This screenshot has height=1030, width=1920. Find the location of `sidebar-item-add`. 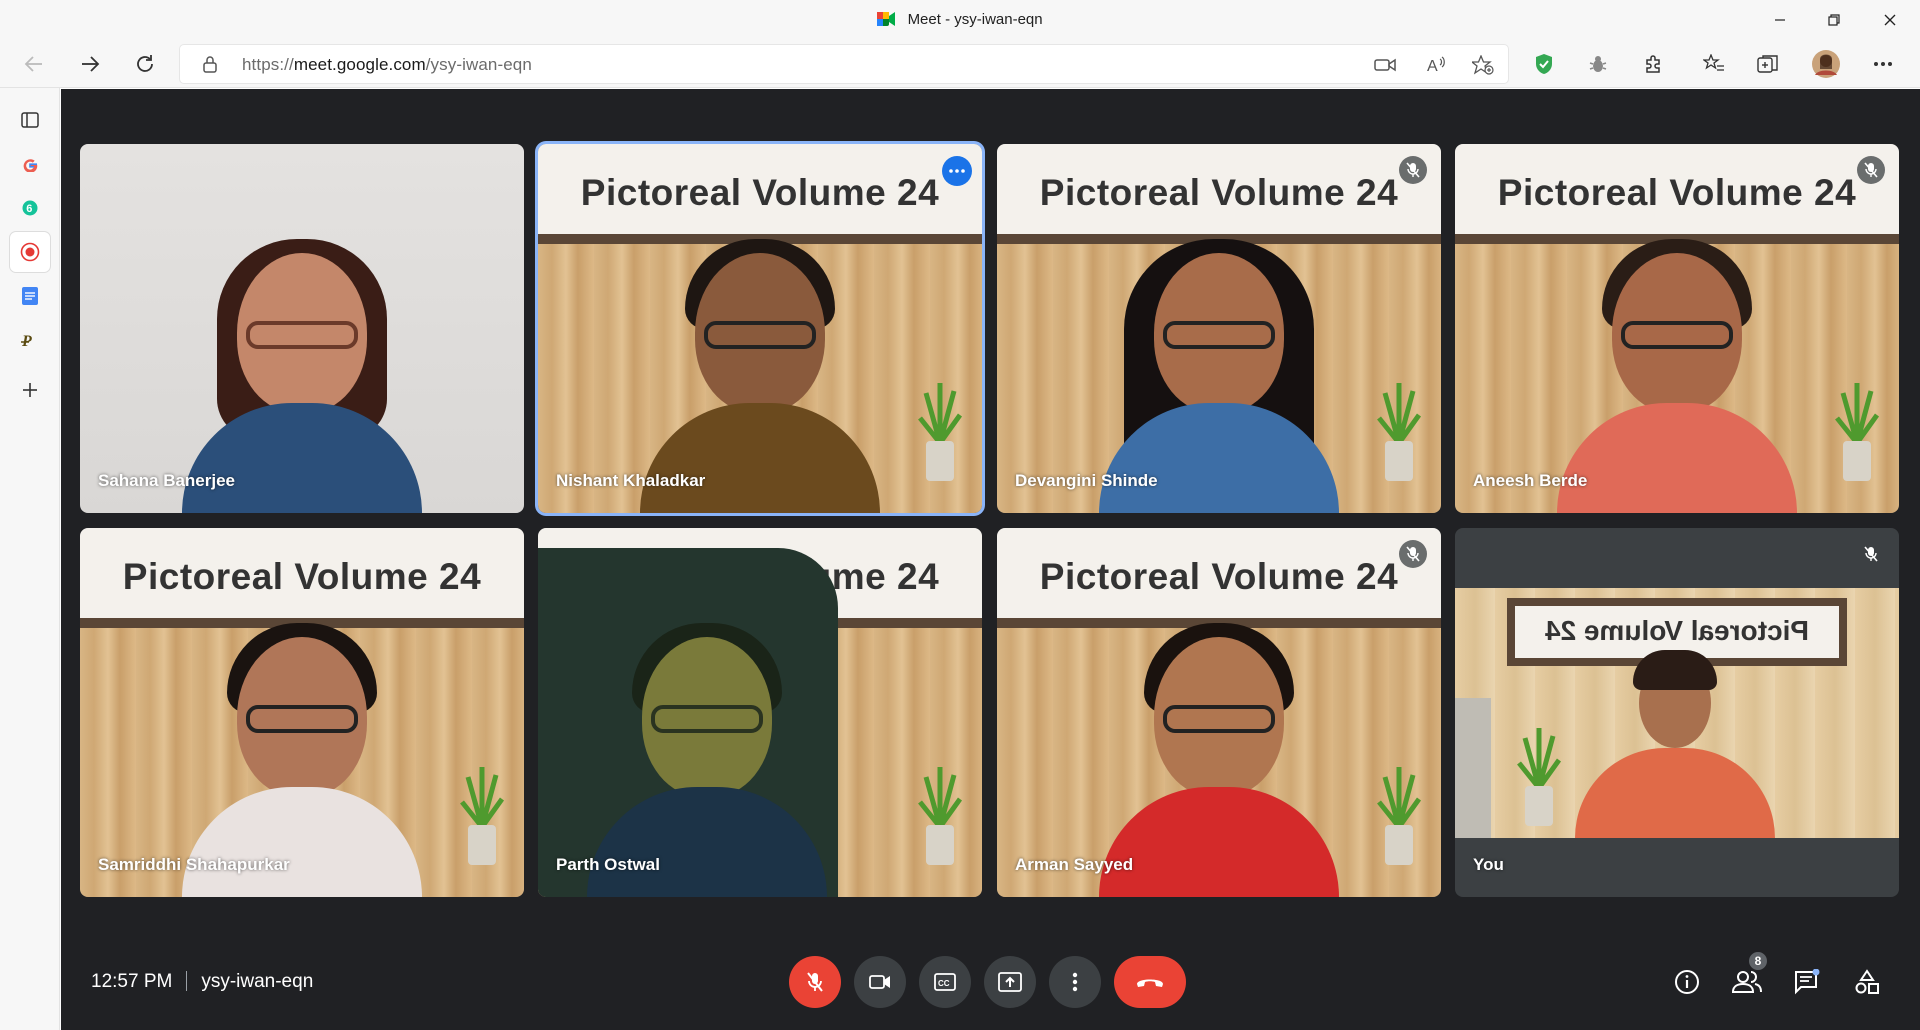

sidebar-item-add is located at coordinates (30, 390).